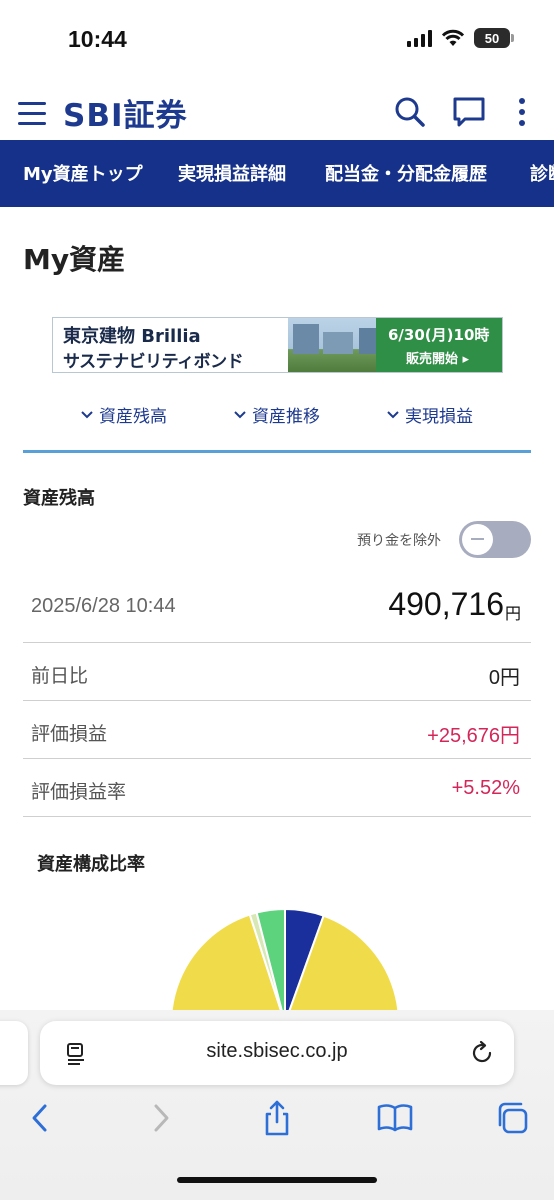 The height and width of the screenshot is (1200, 554). What do you see at coordinates (399, 541) in the screenshot?
I see `exclude-deposit-label: 預り金を除外` at bounding box center [399, 541].